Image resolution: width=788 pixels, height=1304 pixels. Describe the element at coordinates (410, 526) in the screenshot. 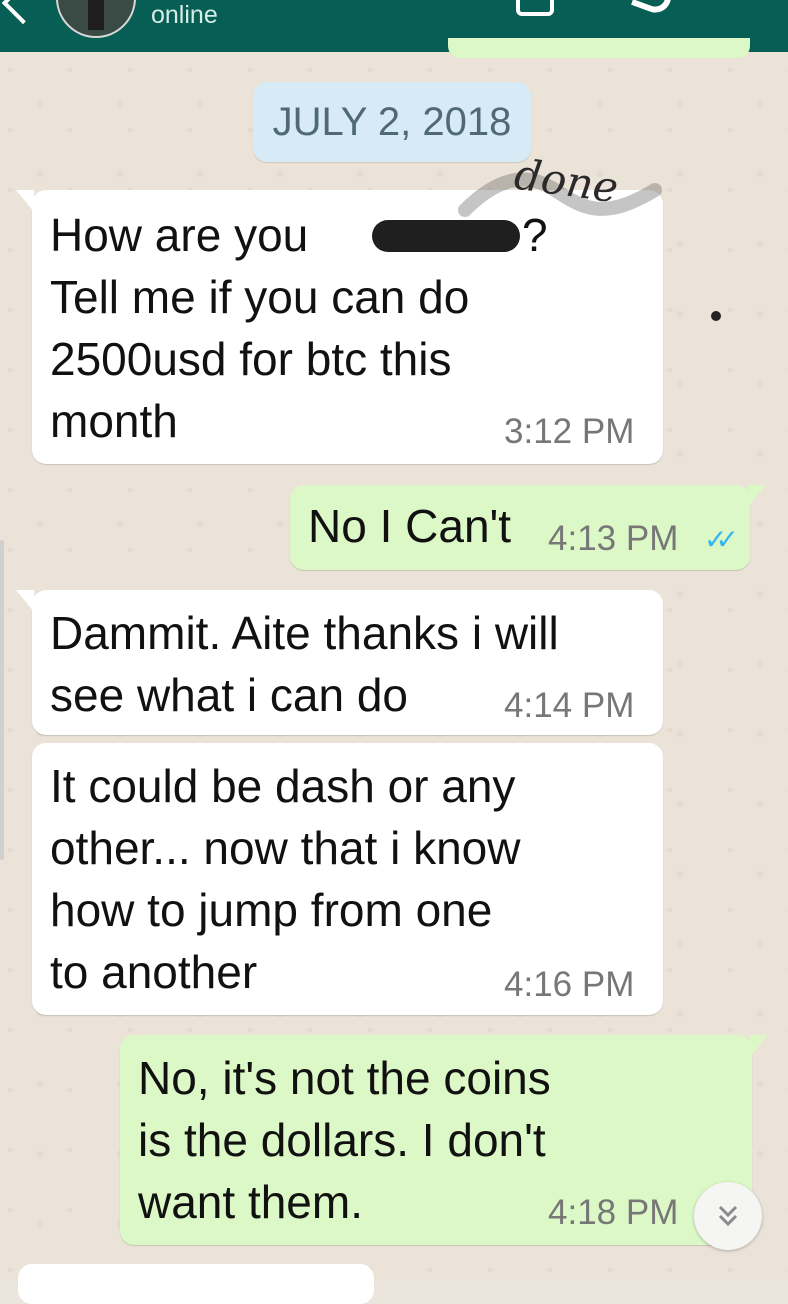

I see `message-line: No I Can't` at that location.